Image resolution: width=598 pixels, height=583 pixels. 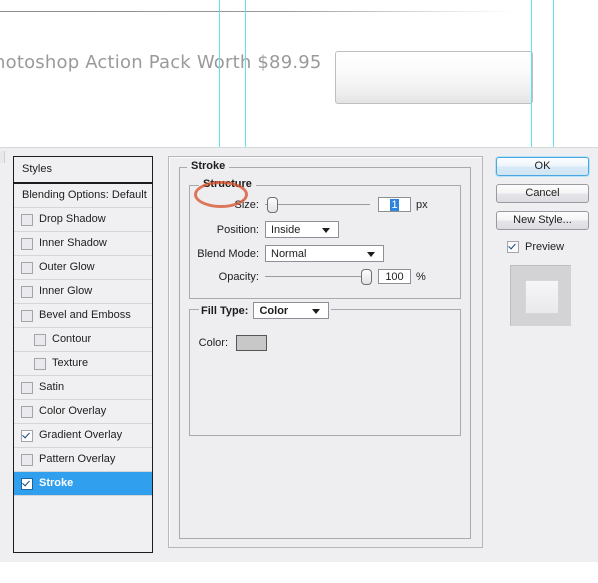 What do you see at coordinates (67, 267) in the screenshot?
I see `list-item-label: Outer Glow` at bounding box center [67, 267].